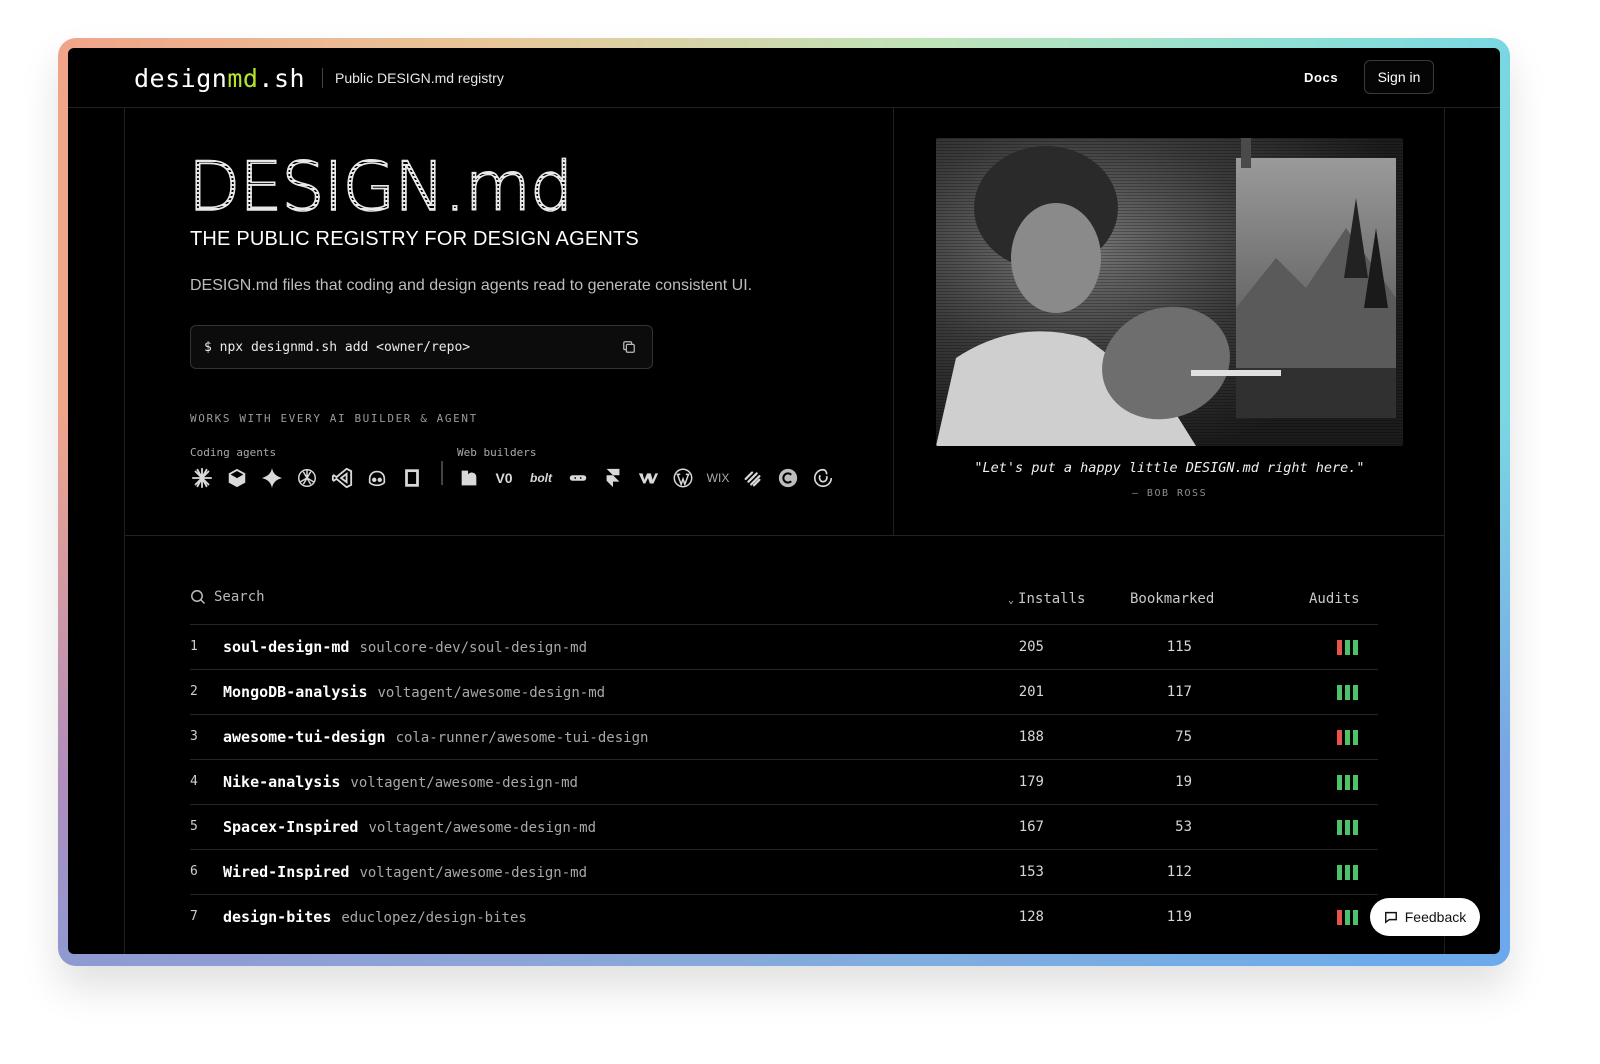  Describe the element at coordinates (233, 452) in the screenshot. I see `coding-agents-label: Coding agents` at that location.